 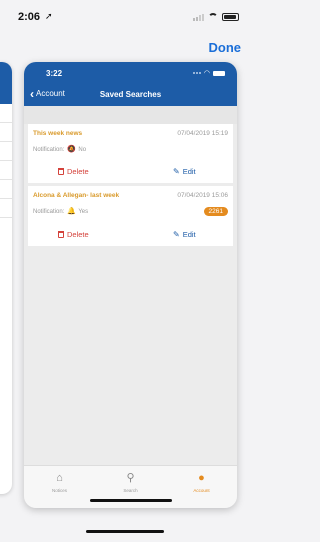 What do you see at coordinates (196, 73) in the screenshot?
I see `signal-icon` at bounding box center [196, 73].